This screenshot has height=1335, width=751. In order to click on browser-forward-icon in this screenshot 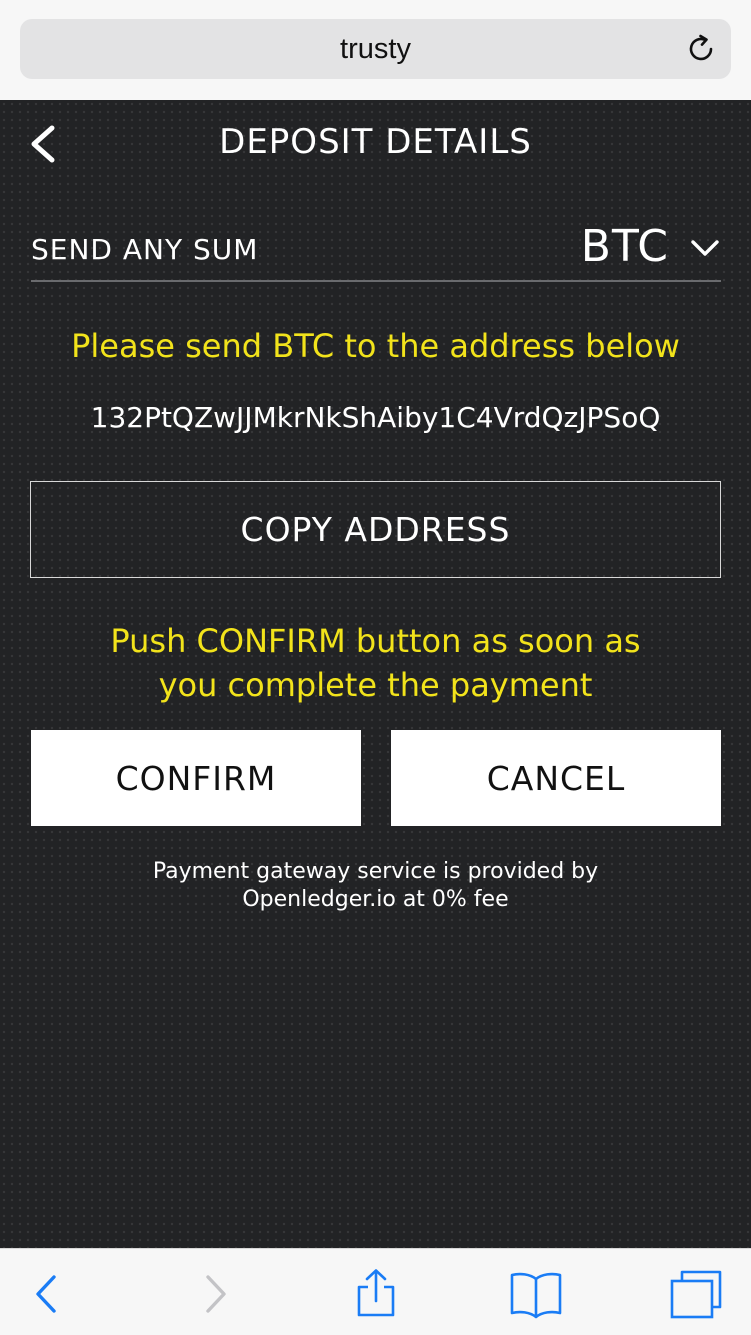, I will do `click(214, 1294)`.